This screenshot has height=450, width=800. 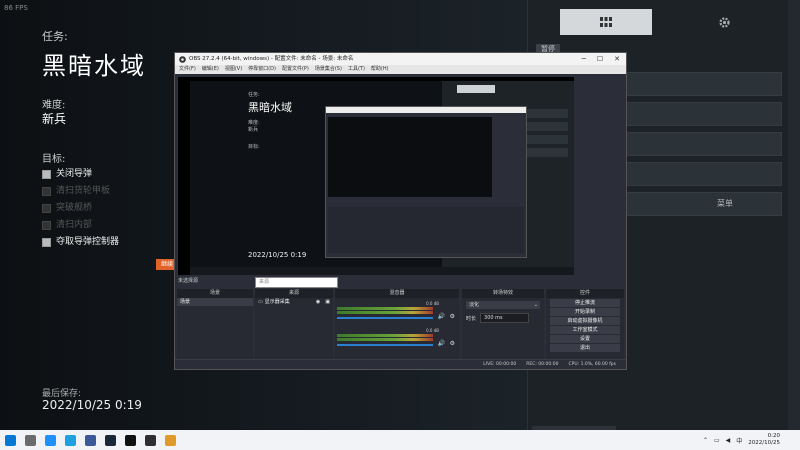 I want to click on volume-icon: ◀, so click(x=728, y=440).